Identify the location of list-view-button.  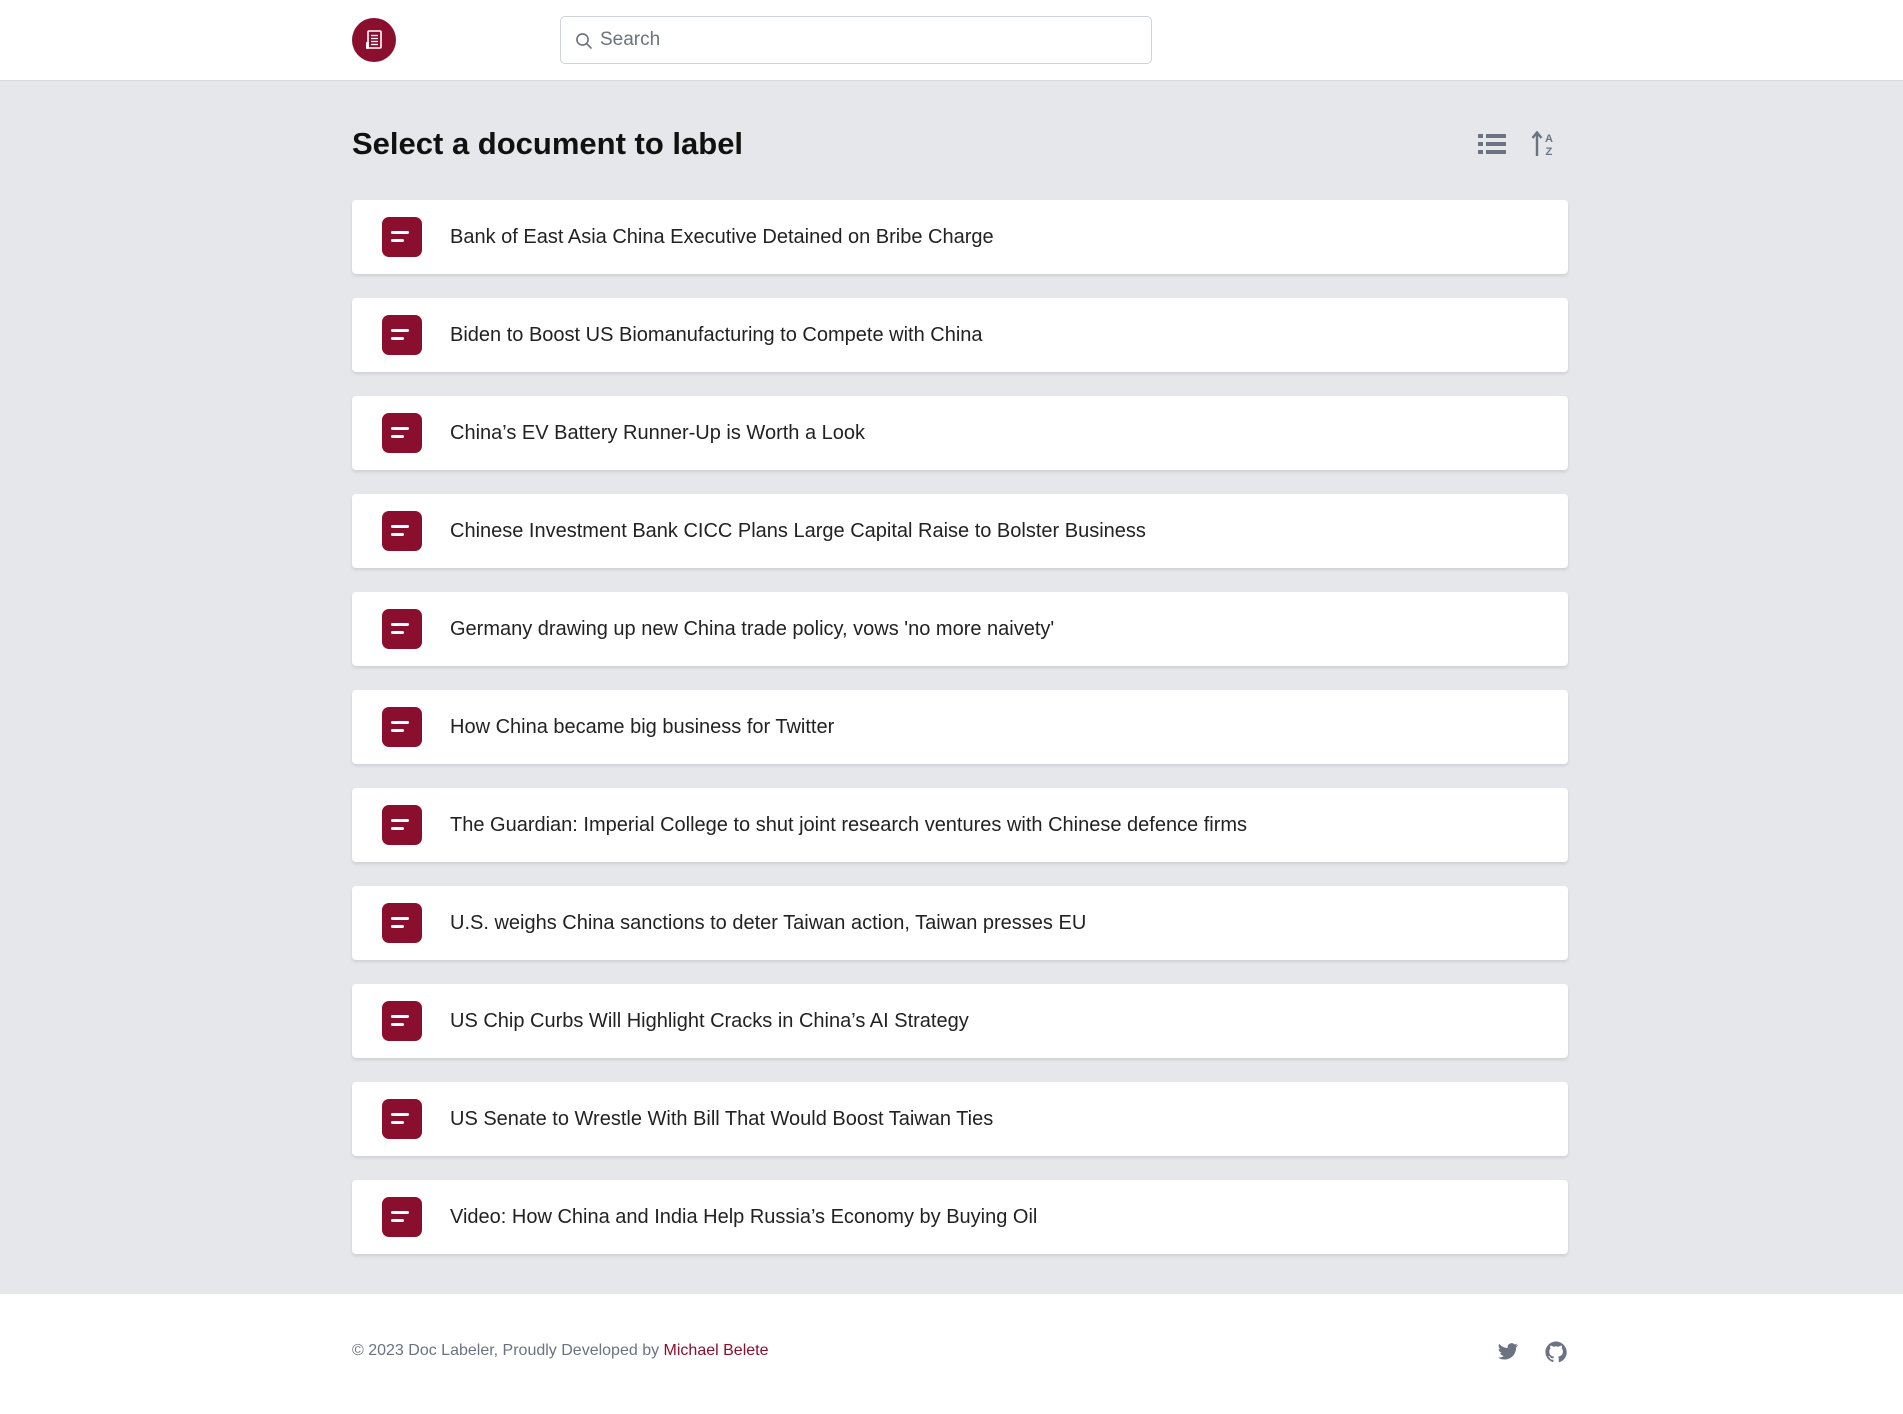
(1492, 144).